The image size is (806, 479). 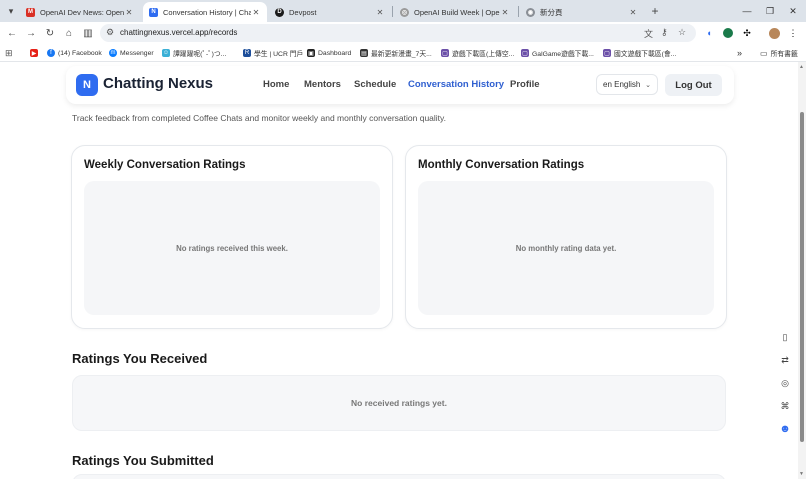 I want to click on grid-tool-icon: ⌘, so click(x=785, y=406).